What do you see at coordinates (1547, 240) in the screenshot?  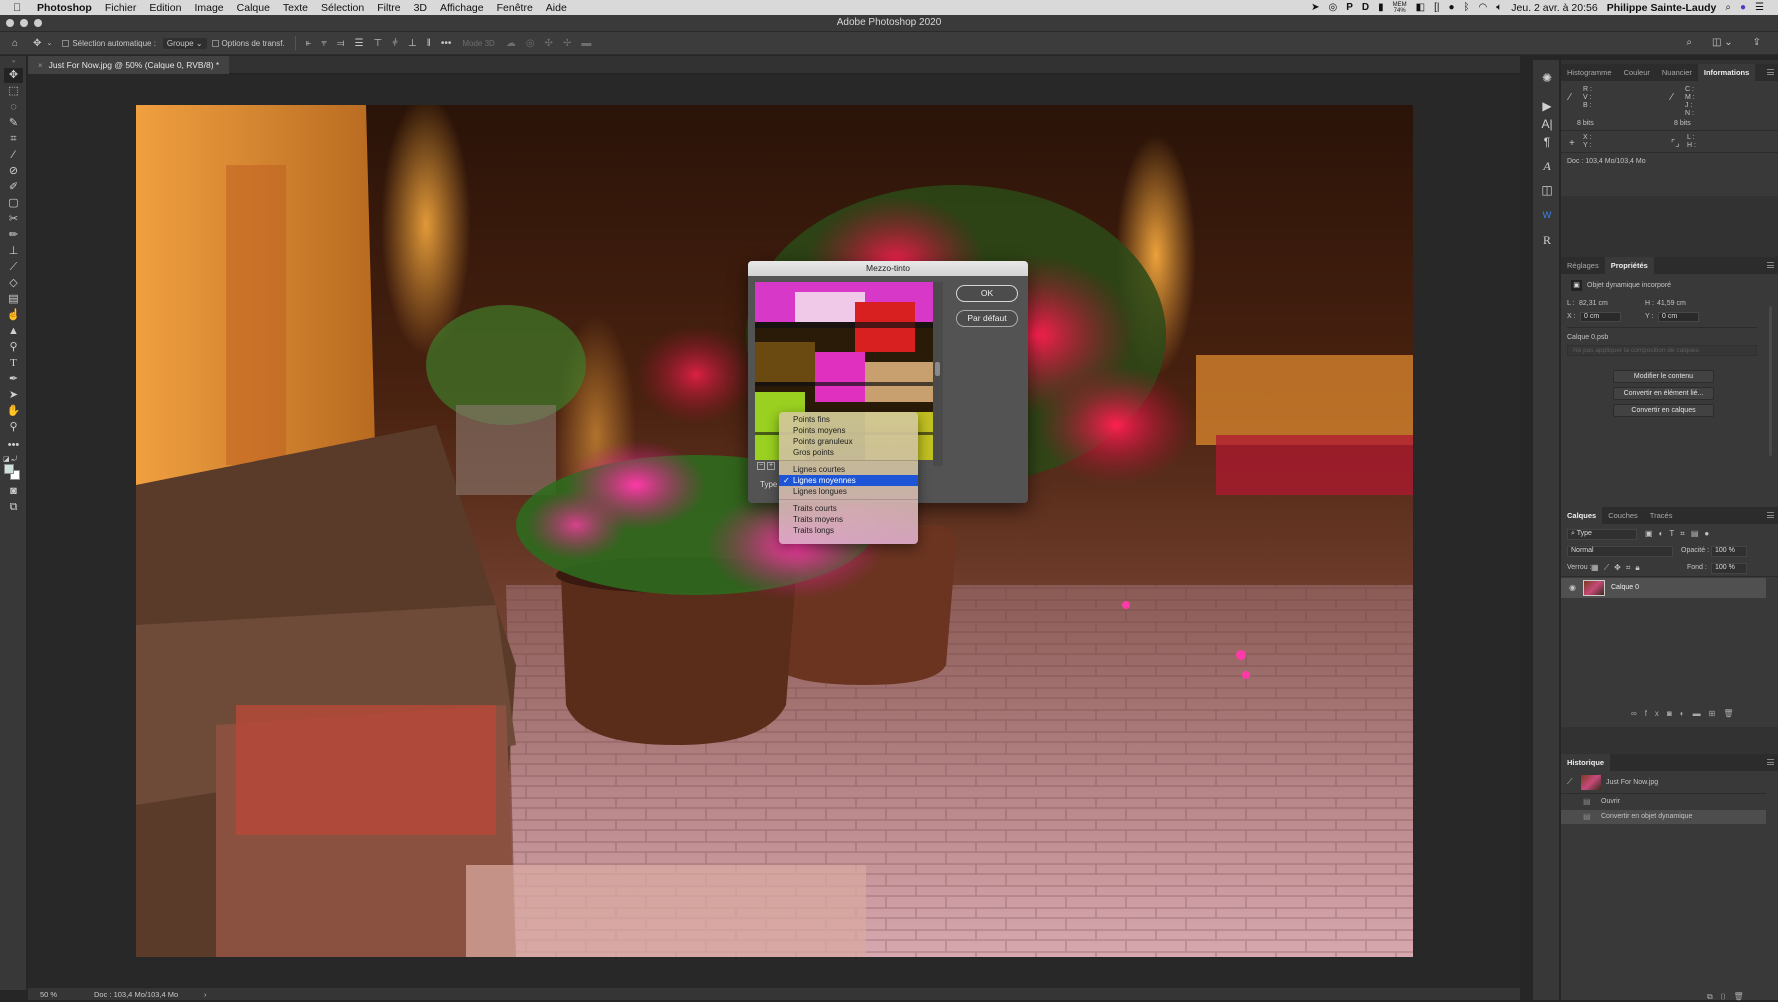 I see `plugin-r-icon: R` at bounding box center [1547, 240].